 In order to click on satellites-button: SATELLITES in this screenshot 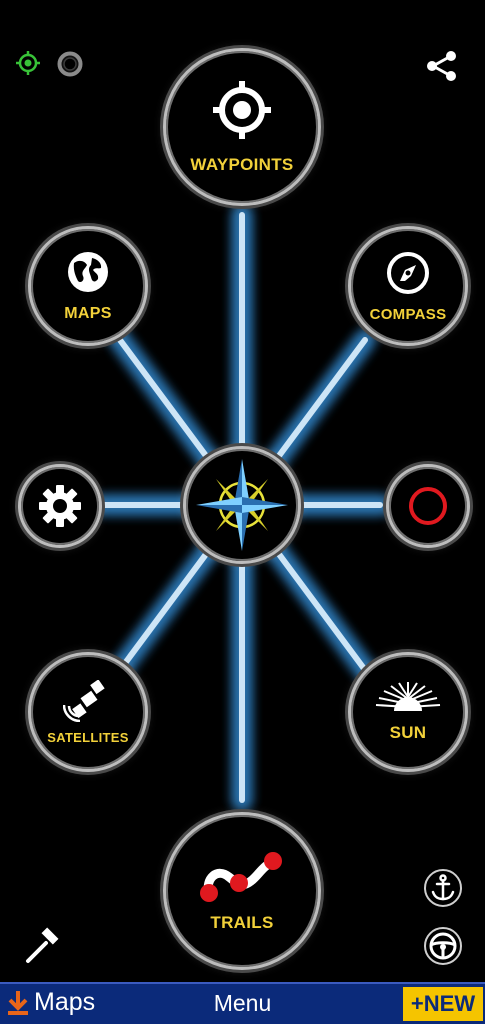, I will do `click(88, 712)`.